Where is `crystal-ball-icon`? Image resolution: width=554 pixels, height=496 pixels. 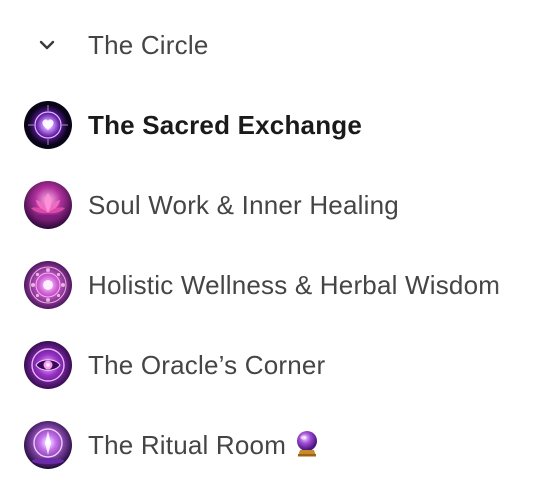
crystal-ball-icon is located at coordinates (307, 444).